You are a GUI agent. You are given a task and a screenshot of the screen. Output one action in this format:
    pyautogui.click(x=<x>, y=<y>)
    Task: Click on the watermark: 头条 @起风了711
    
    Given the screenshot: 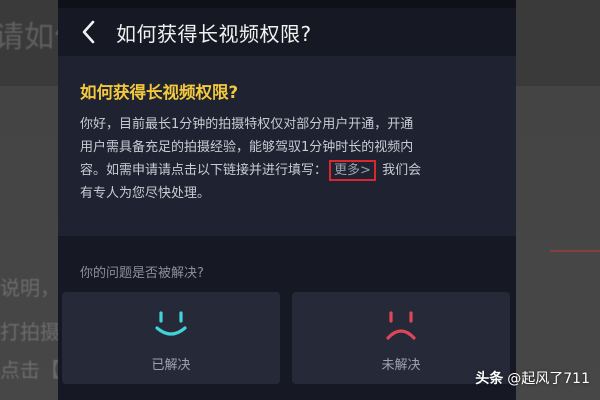 What is the action you would take?
    pyautogui.click(x=532, y=378)
    